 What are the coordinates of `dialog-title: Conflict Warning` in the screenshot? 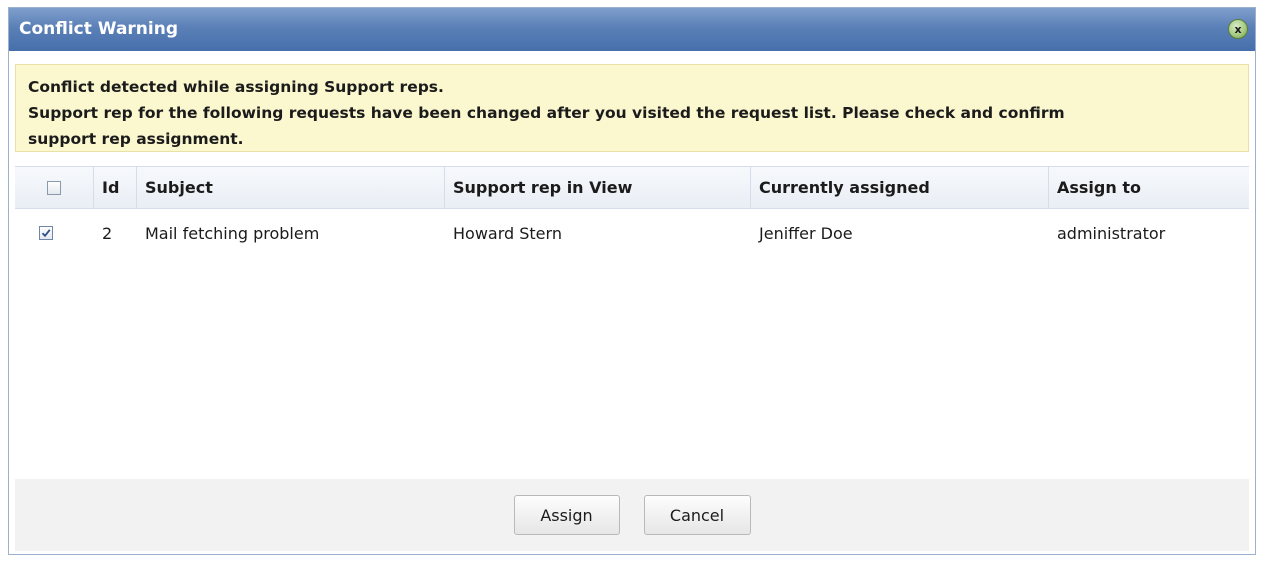 It's located at (99, 29).